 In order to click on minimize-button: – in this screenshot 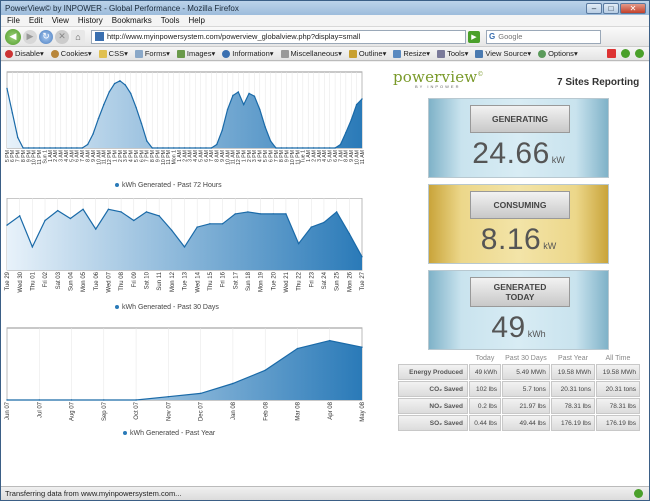, I will do `click(594, 8)`.